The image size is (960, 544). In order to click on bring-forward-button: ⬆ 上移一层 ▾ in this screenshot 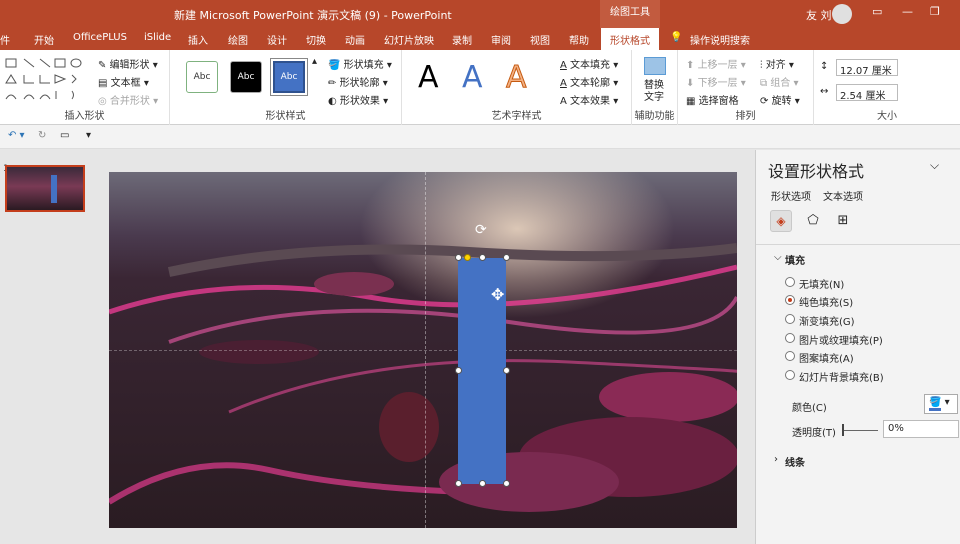, I will do `click(716, 63)`.